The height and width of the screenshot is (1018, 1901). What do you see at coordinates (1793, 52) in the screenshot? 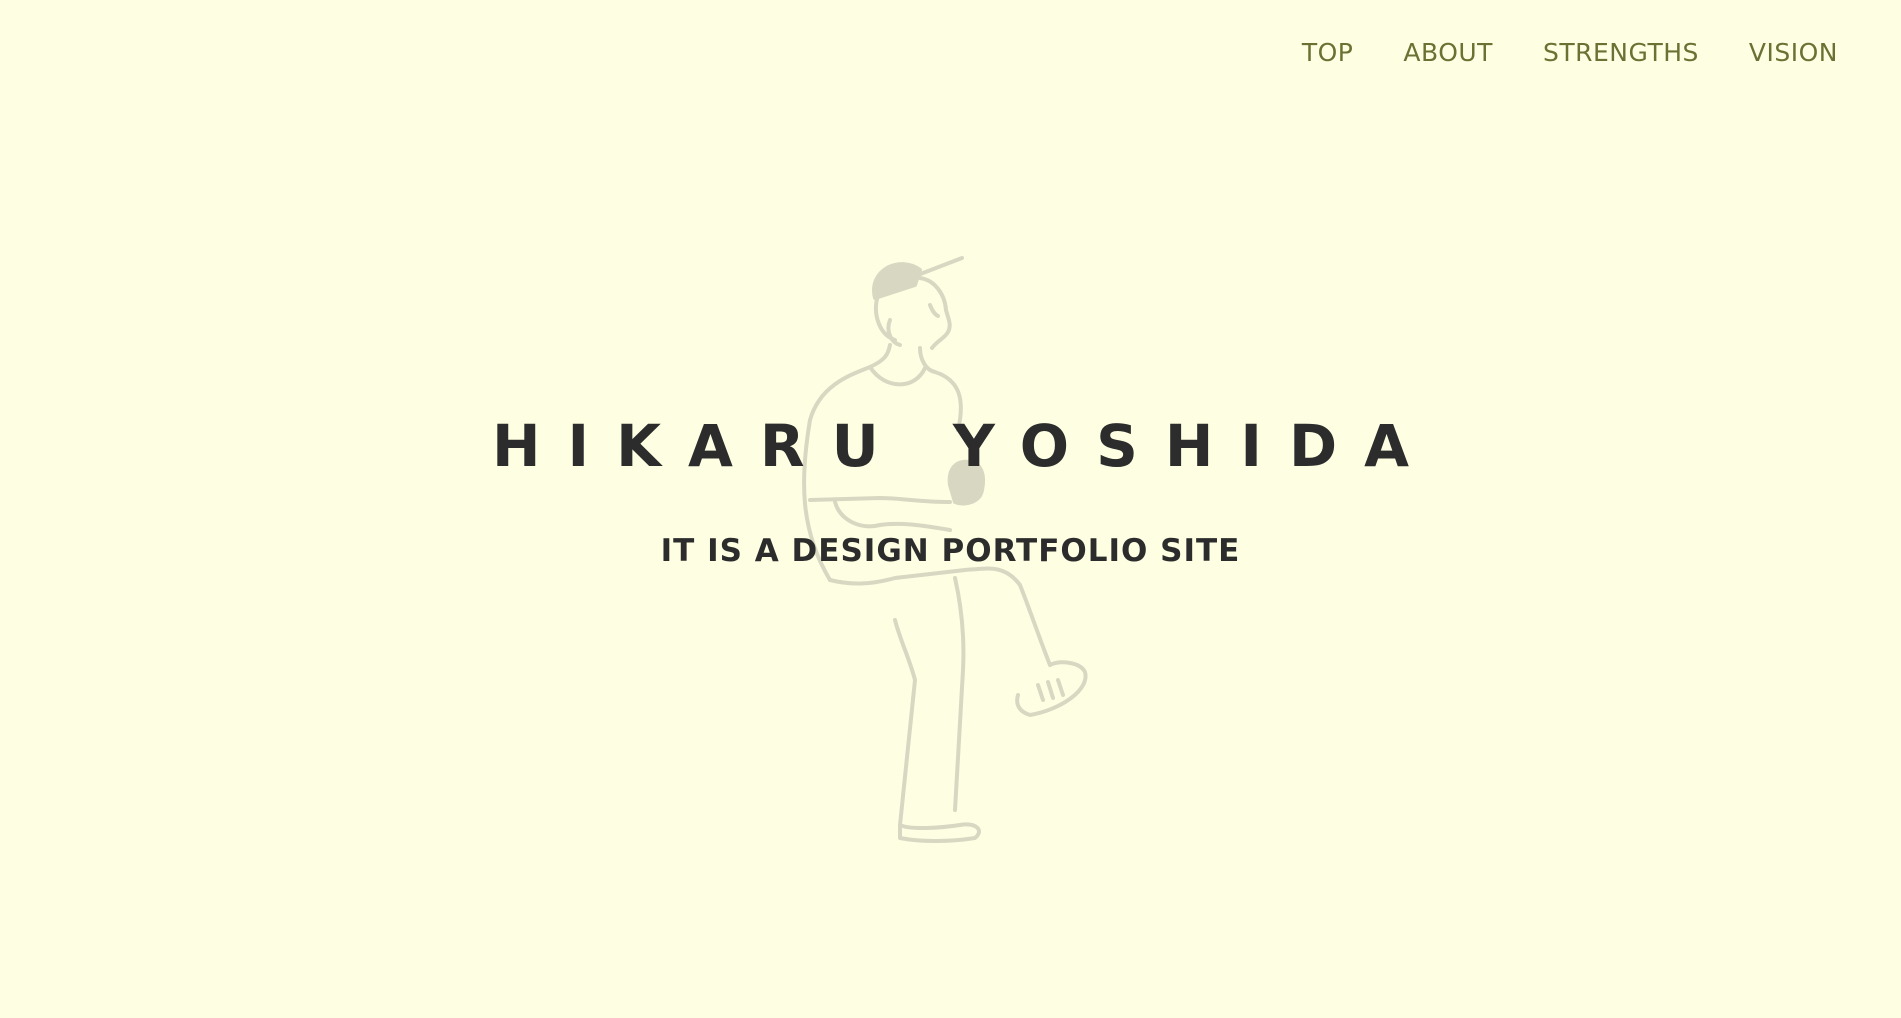
I see `nav-link-vision: VISION` at bounding box center [1793, 52].